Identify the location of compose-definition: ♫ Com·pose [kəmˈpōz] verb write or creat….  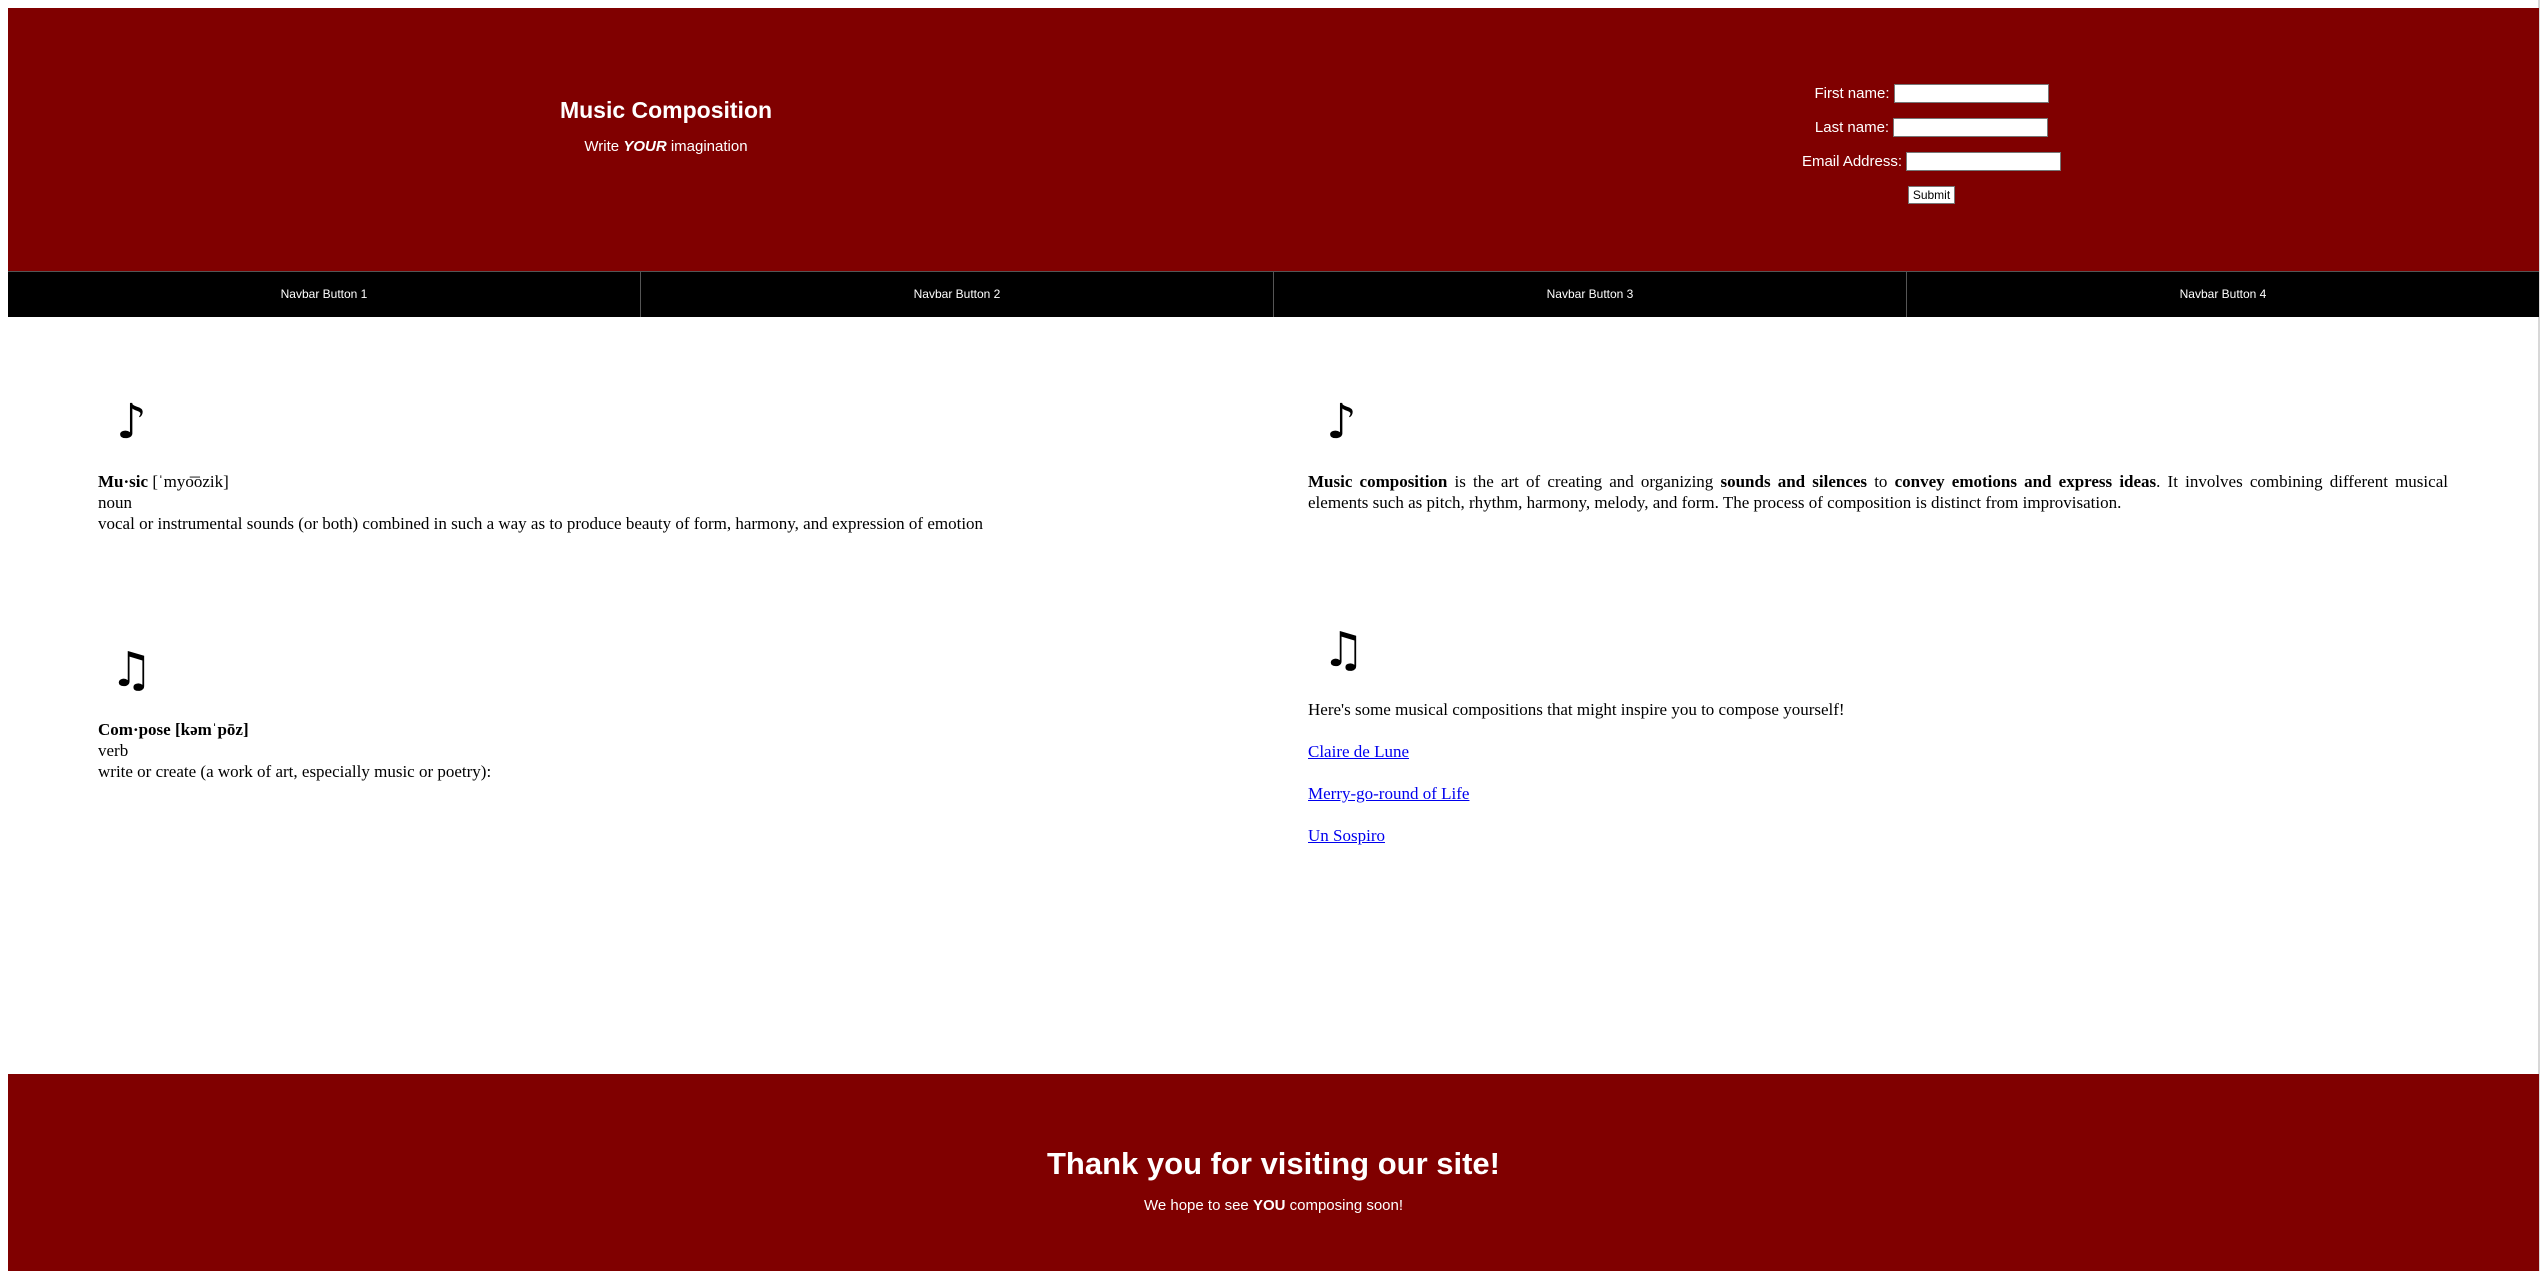
(663, 711).